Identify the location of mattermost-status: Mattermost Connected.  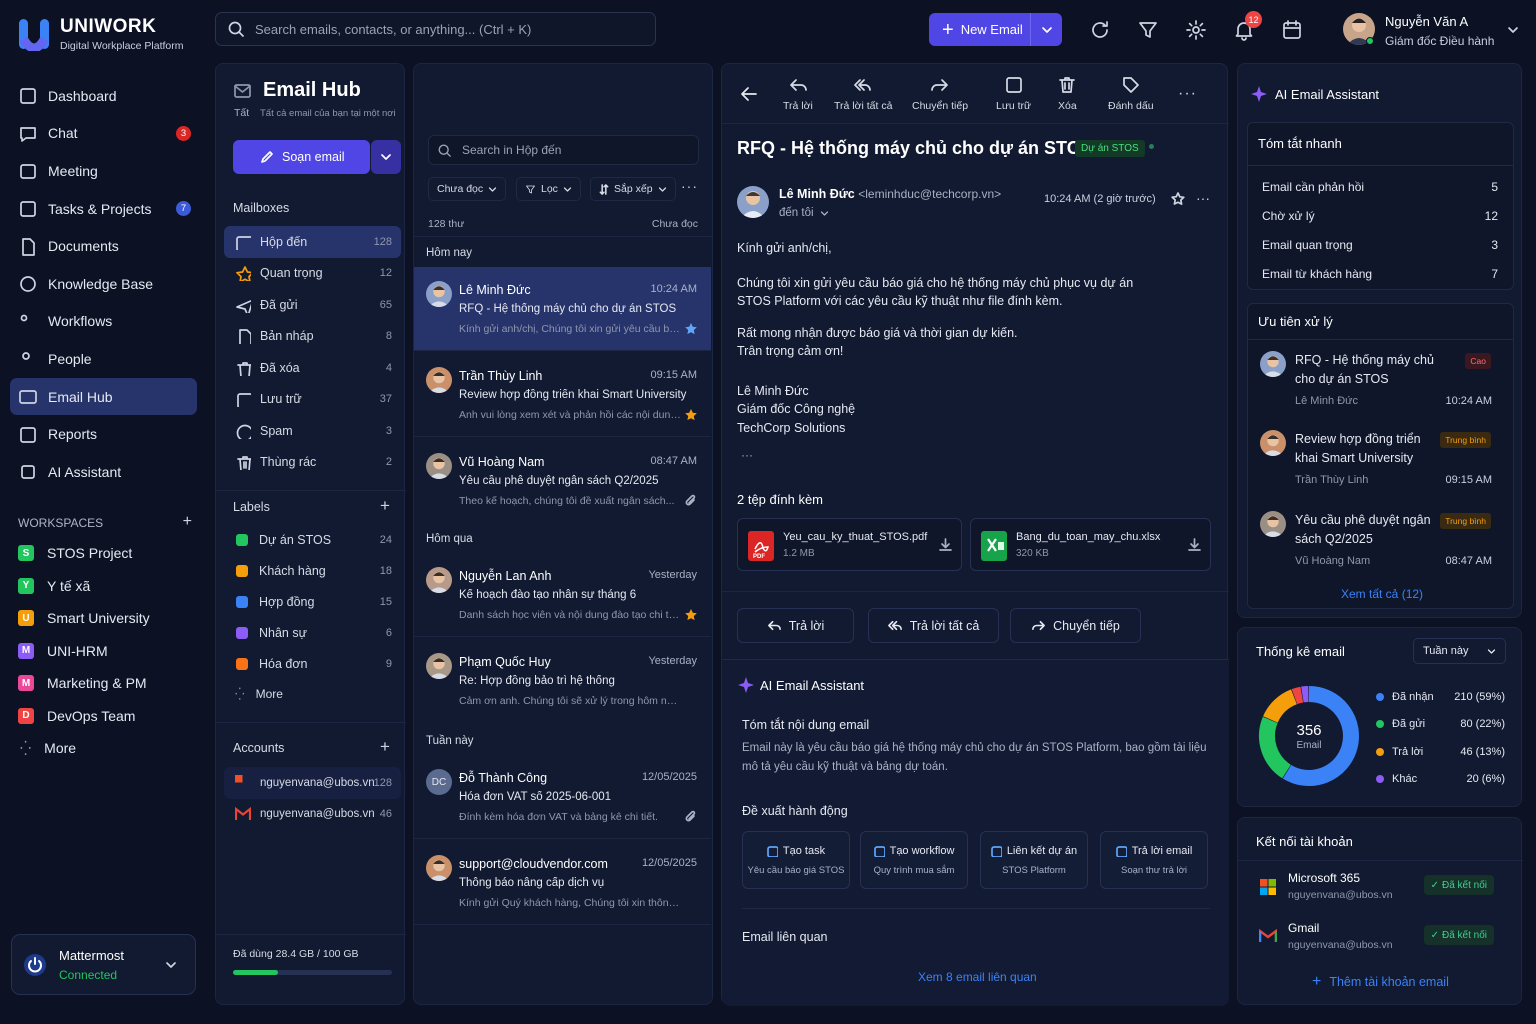
(103, 964).